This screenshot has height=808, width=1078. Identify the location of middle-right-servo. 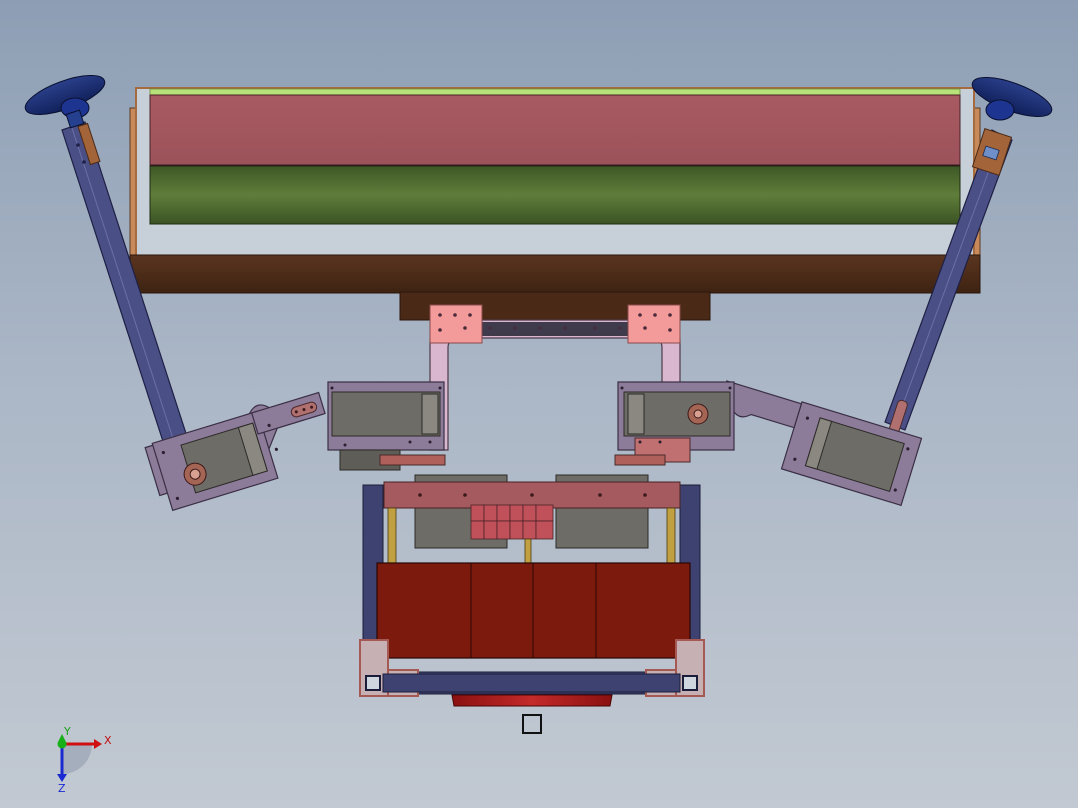
(674, 423).